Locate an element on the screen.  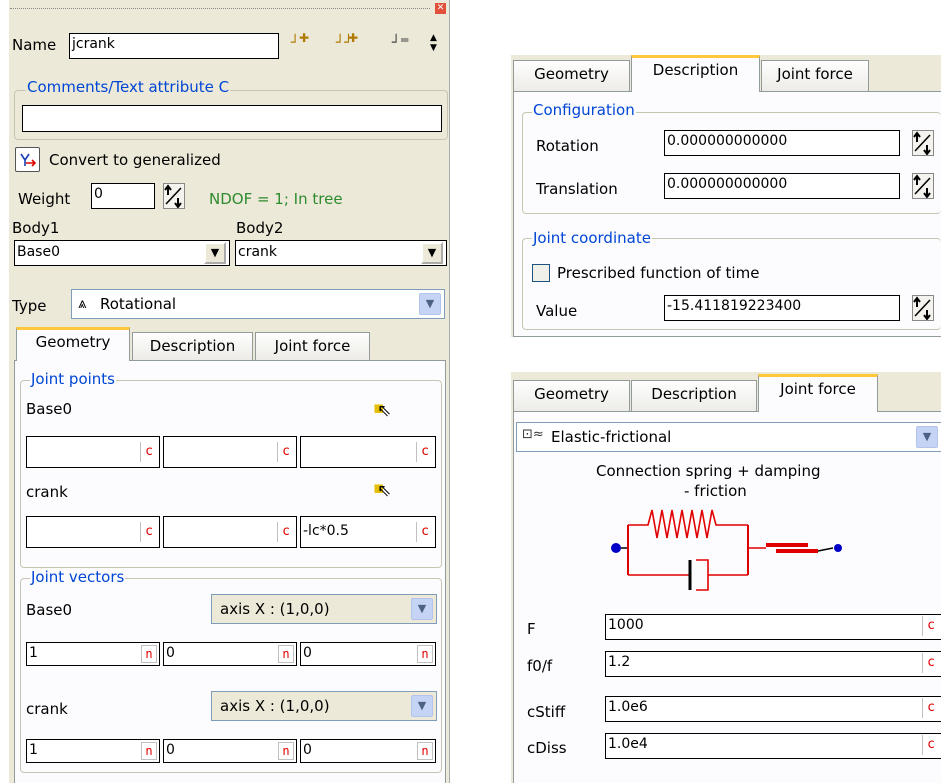
base-point-x: c is located at coordinates (93, 452).